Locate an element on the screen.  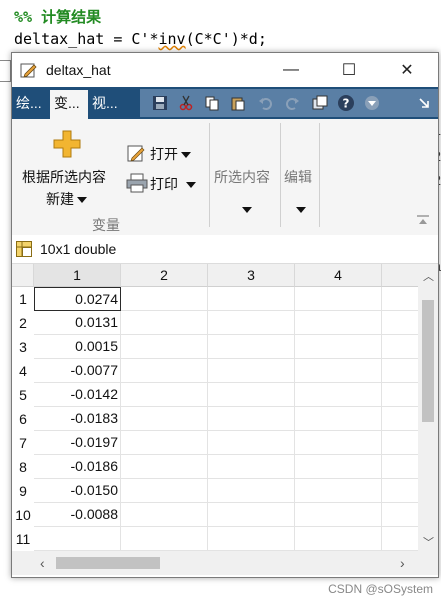
grid-cell: -0.0186 is located at coordinates (77, 467).